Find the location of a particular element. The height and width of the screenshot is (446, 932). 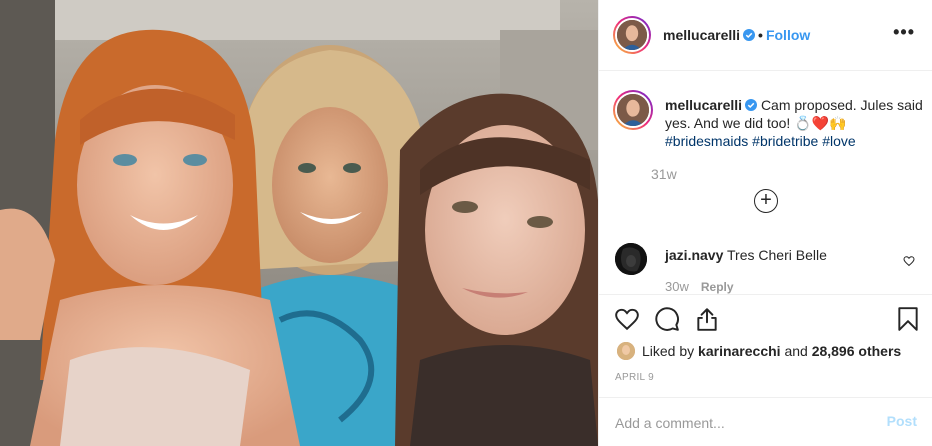

bookmark-icon is located at coordinates (908, 319).